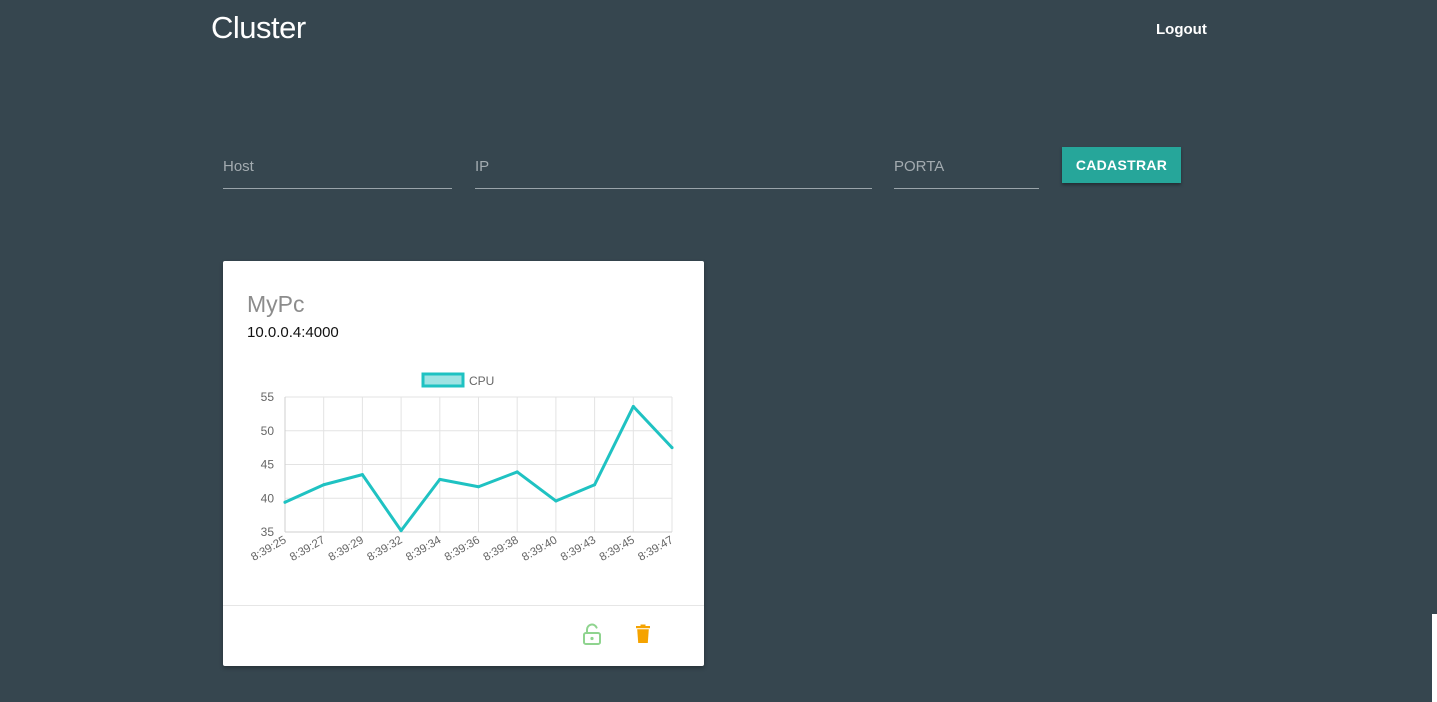  Describe the element at coordinates (500, 549) in the screenshot. I see `x-tick-label: 8:39:38` at that location.